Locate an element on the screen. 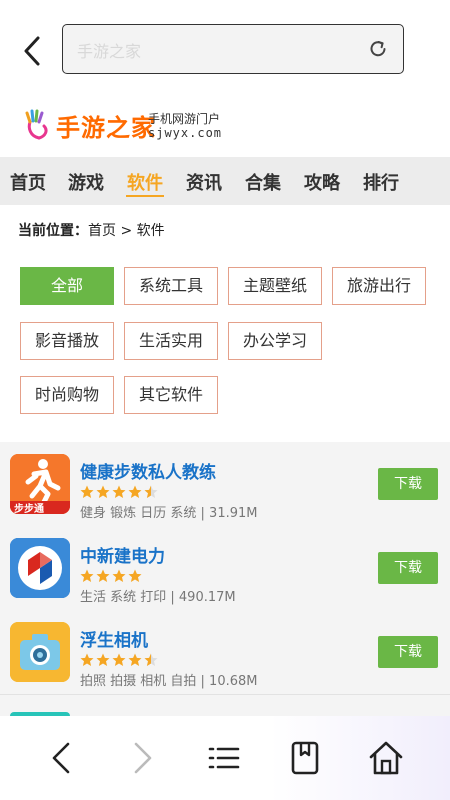 Image resolution: width=450 pixels, height=800 pixels. logo-name: 手游之家 is located at coordinates (106, 127).